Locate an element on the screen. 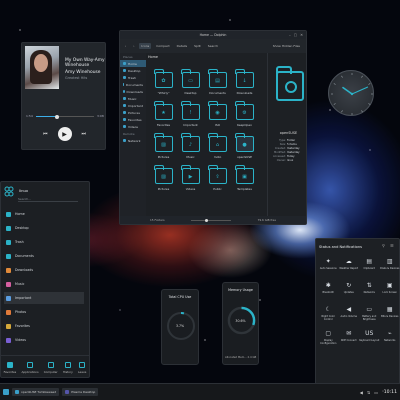 Image resolution: width=400 pixels, height=400 pixels. folder-item: ● openSUSE is located at coordinates (244, 147).